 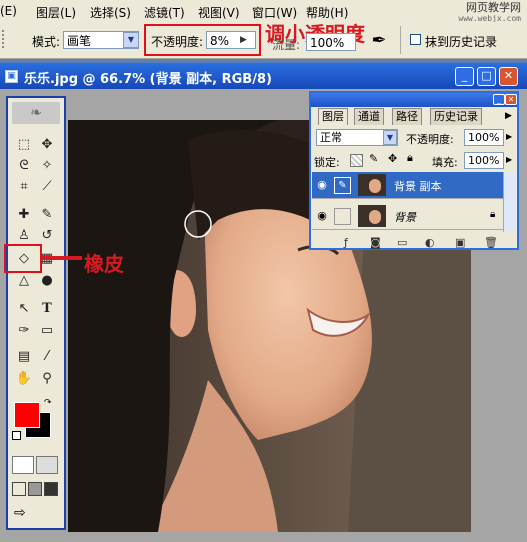 I want to click on new-layer-icon: ▣, so click(x=460, y=242).